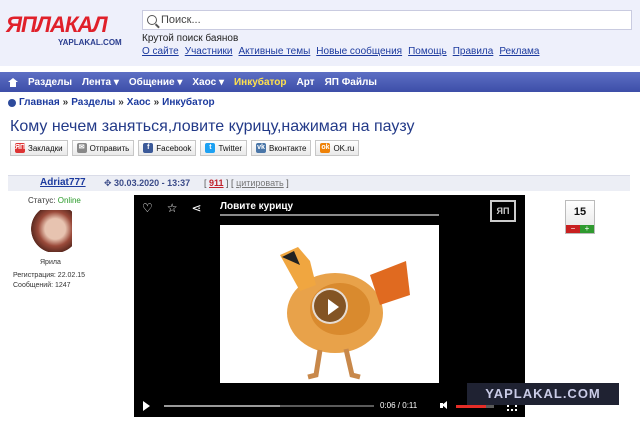  I want to click on watermark: YAPLAKAL.COM, so click(543, 394).